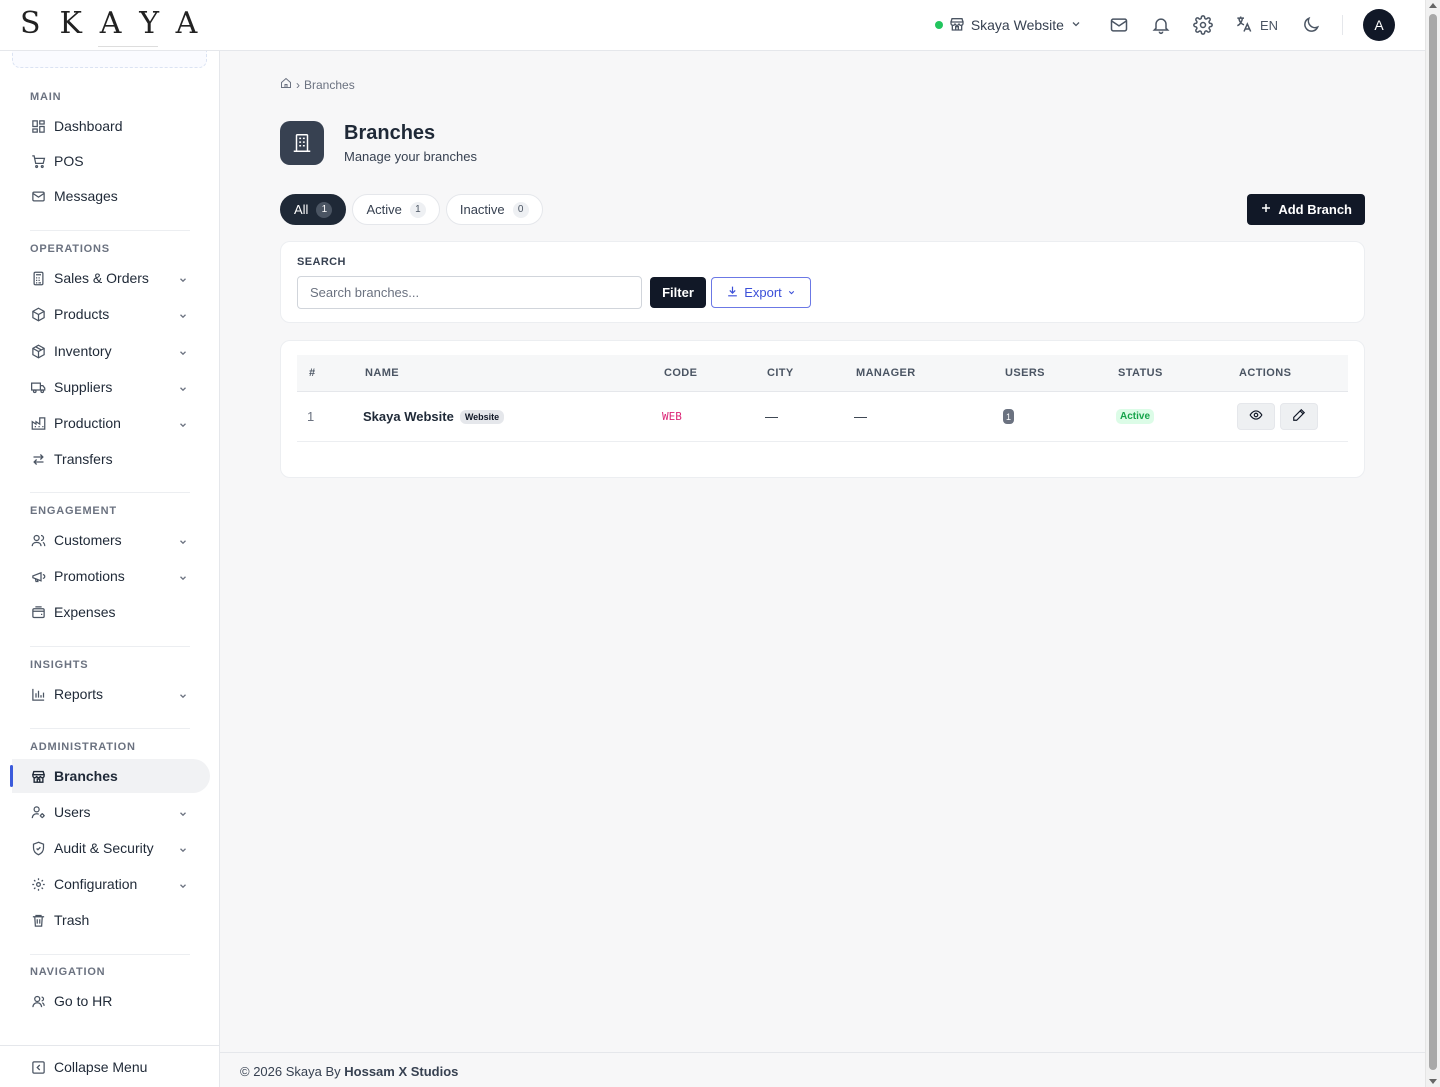 This screenshot has height=1087, width=1440. I want to click on sidebar-item-promotions: Promotions, so click(111, 576).